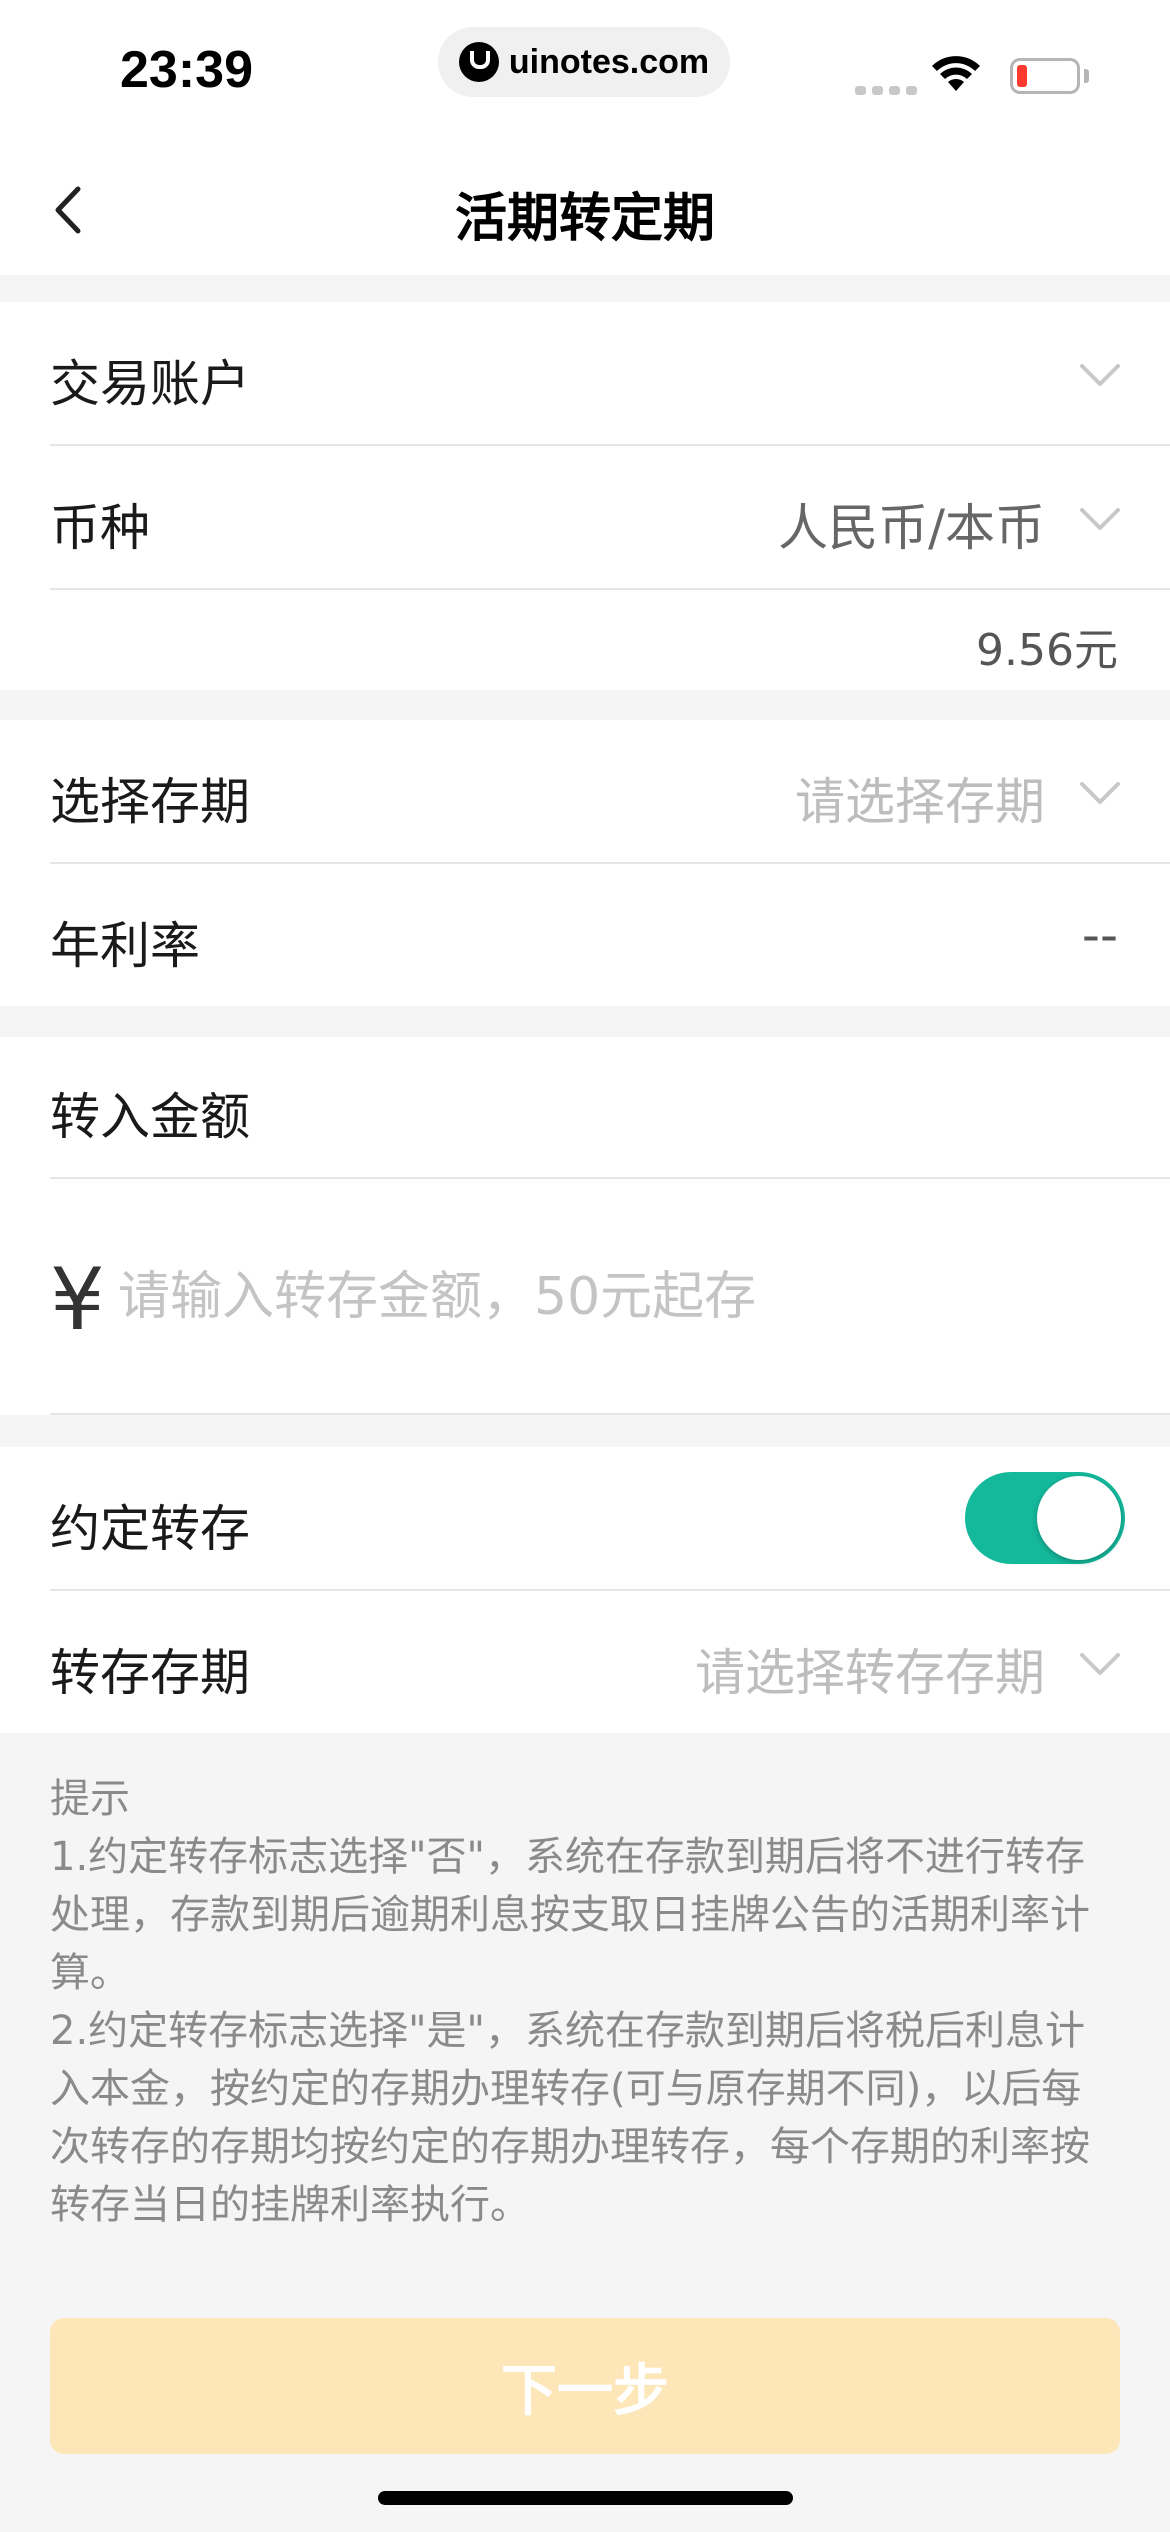 The height and width of the screenshot is (2532, 1170). Describe the element at coordinates (150, 1117) in the screenshot. I see `amount-label: 转入金额` at that location.